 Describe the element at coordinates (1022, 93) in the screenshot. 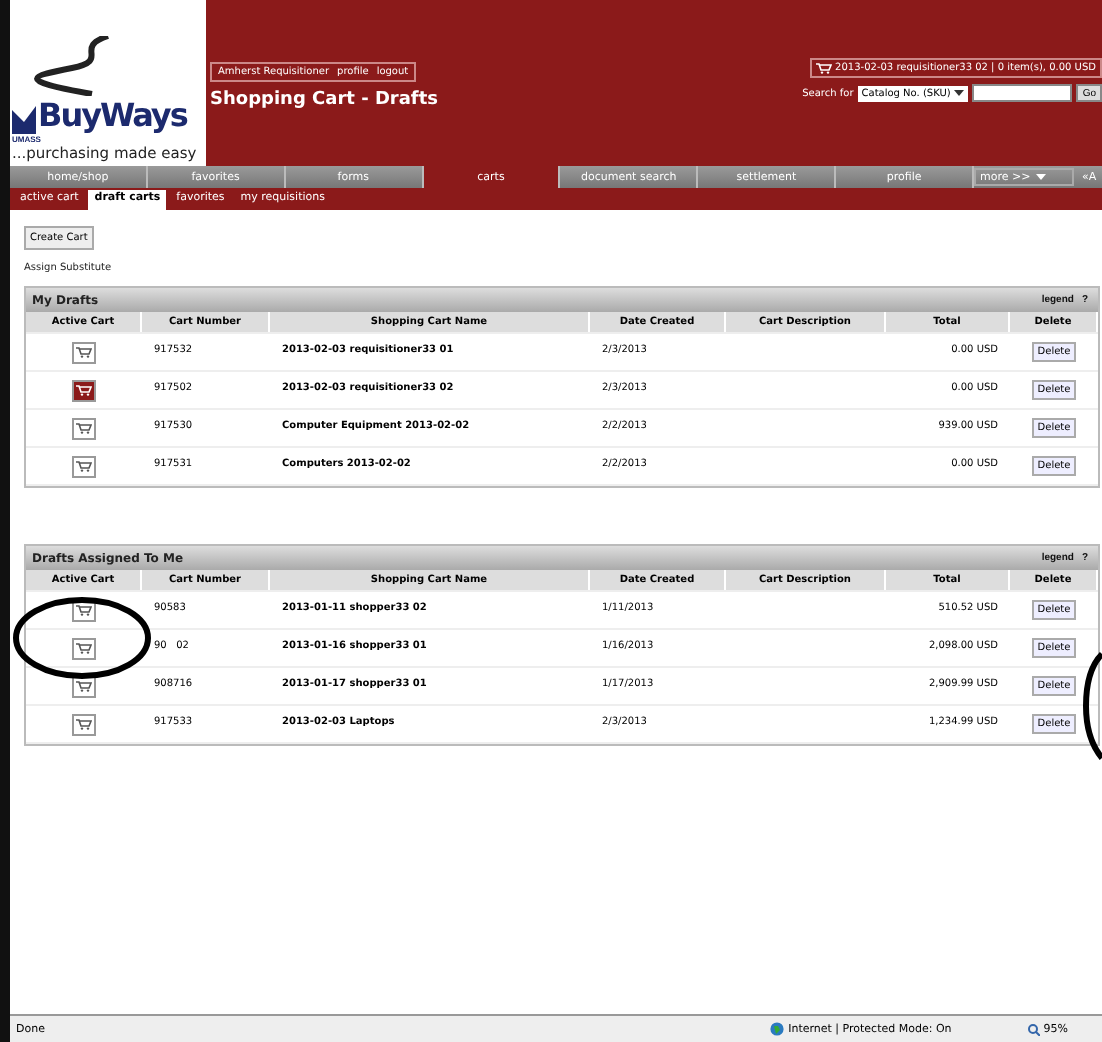

I see `search-field` at that location.